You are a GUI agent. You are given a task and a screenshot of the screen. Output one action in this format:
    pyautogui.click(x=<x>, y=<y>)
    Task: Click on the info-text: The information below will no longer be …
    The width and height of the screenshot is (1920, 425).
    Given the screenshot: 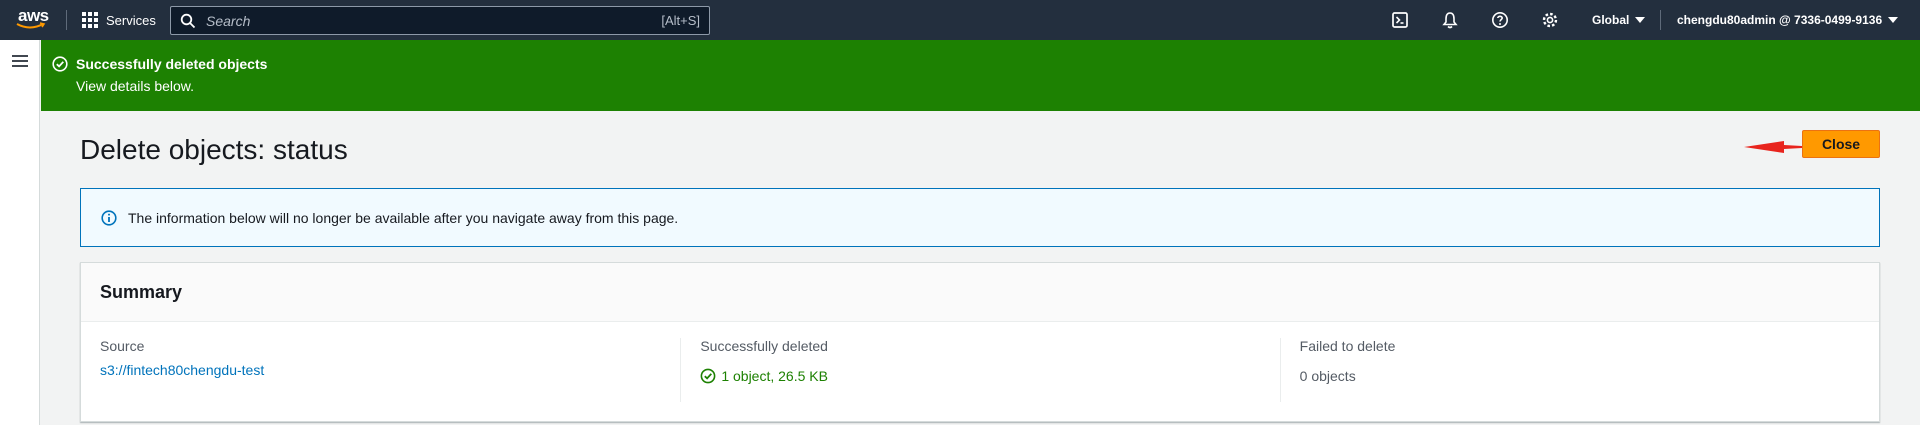 What is the action you would take?
    pyautogui.click(x=403, y=217)
    